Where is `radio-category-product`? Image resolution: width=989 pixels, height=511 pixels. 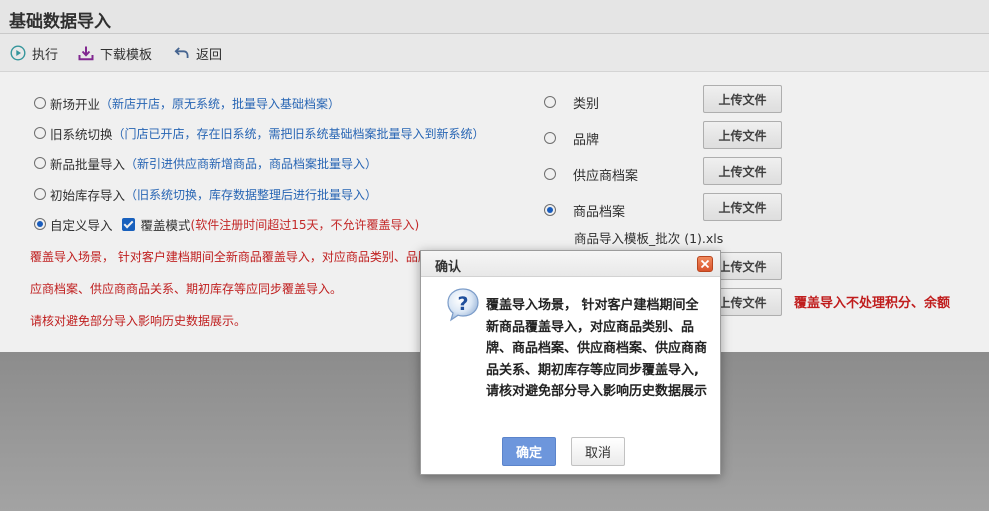
radio-category-product is located at coordinates (550, 210).